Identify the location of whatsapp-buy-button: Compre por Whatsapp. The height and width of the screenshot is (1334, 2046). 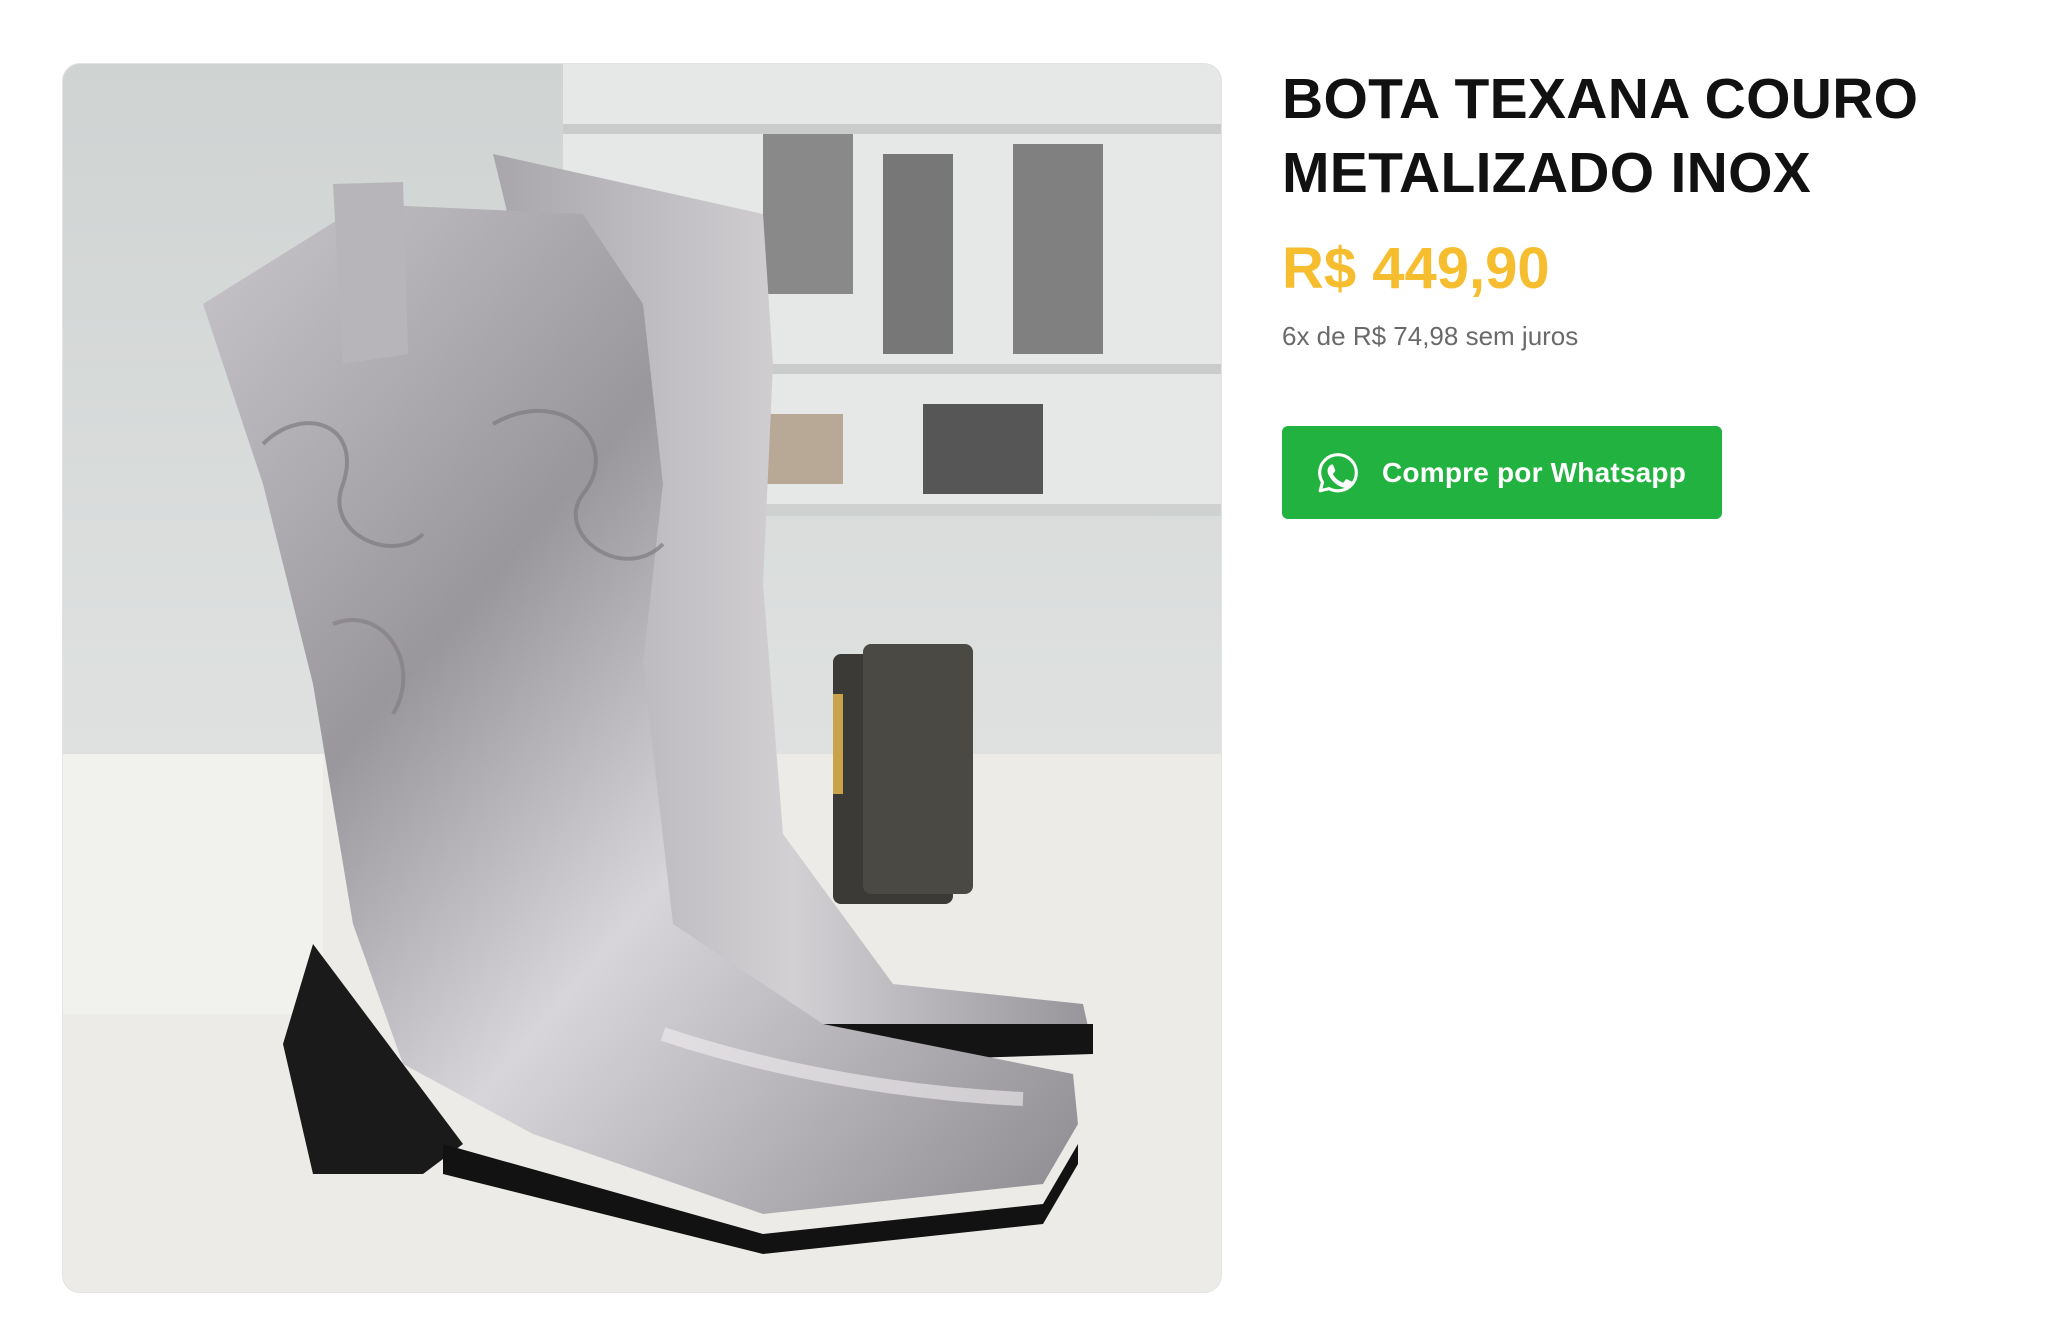
(1502, 472).